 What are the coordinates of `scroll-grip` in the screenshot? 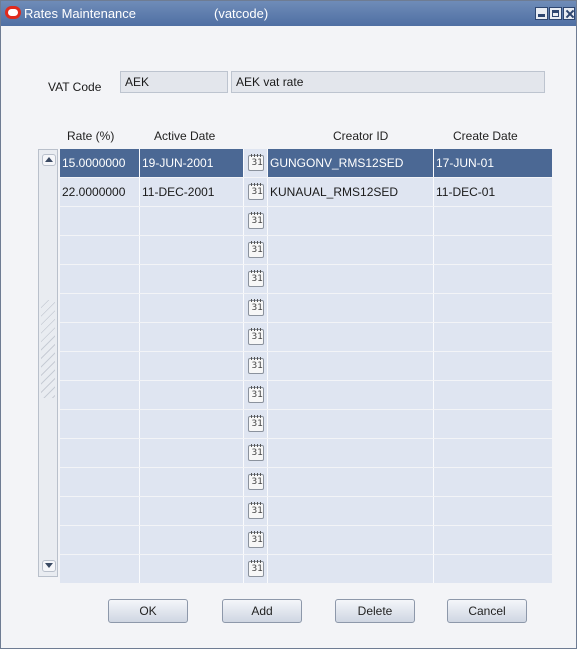 It's located at (48, 349).